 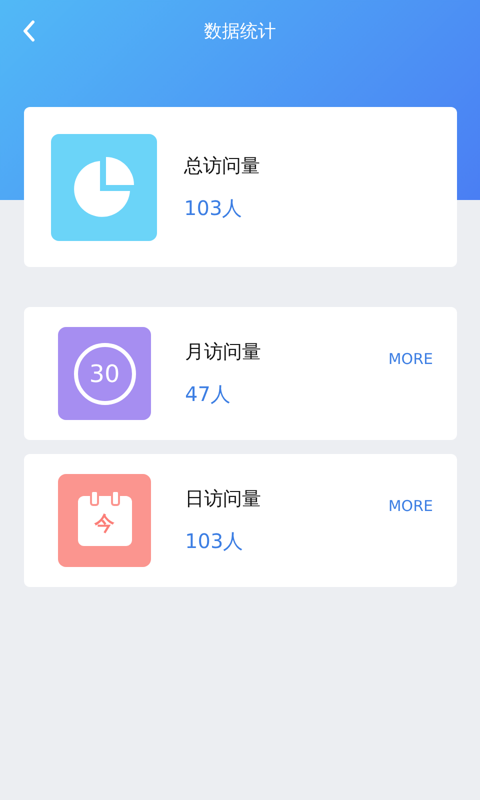 What do you see at coordinates (104, 187) in the screenshot?
I see `pie-chart-icon` at bounding box center [104, 187].